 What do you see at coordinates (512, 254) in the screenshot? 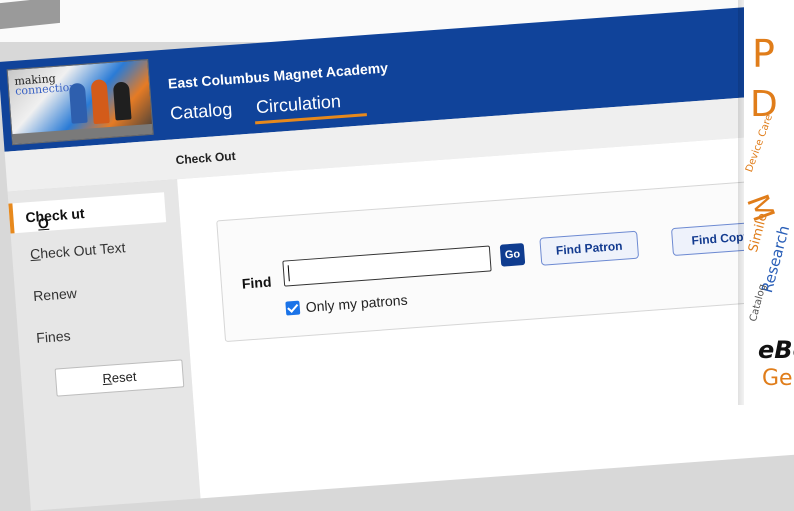
I see `go-button: Go` at bounding box center [512, 254].